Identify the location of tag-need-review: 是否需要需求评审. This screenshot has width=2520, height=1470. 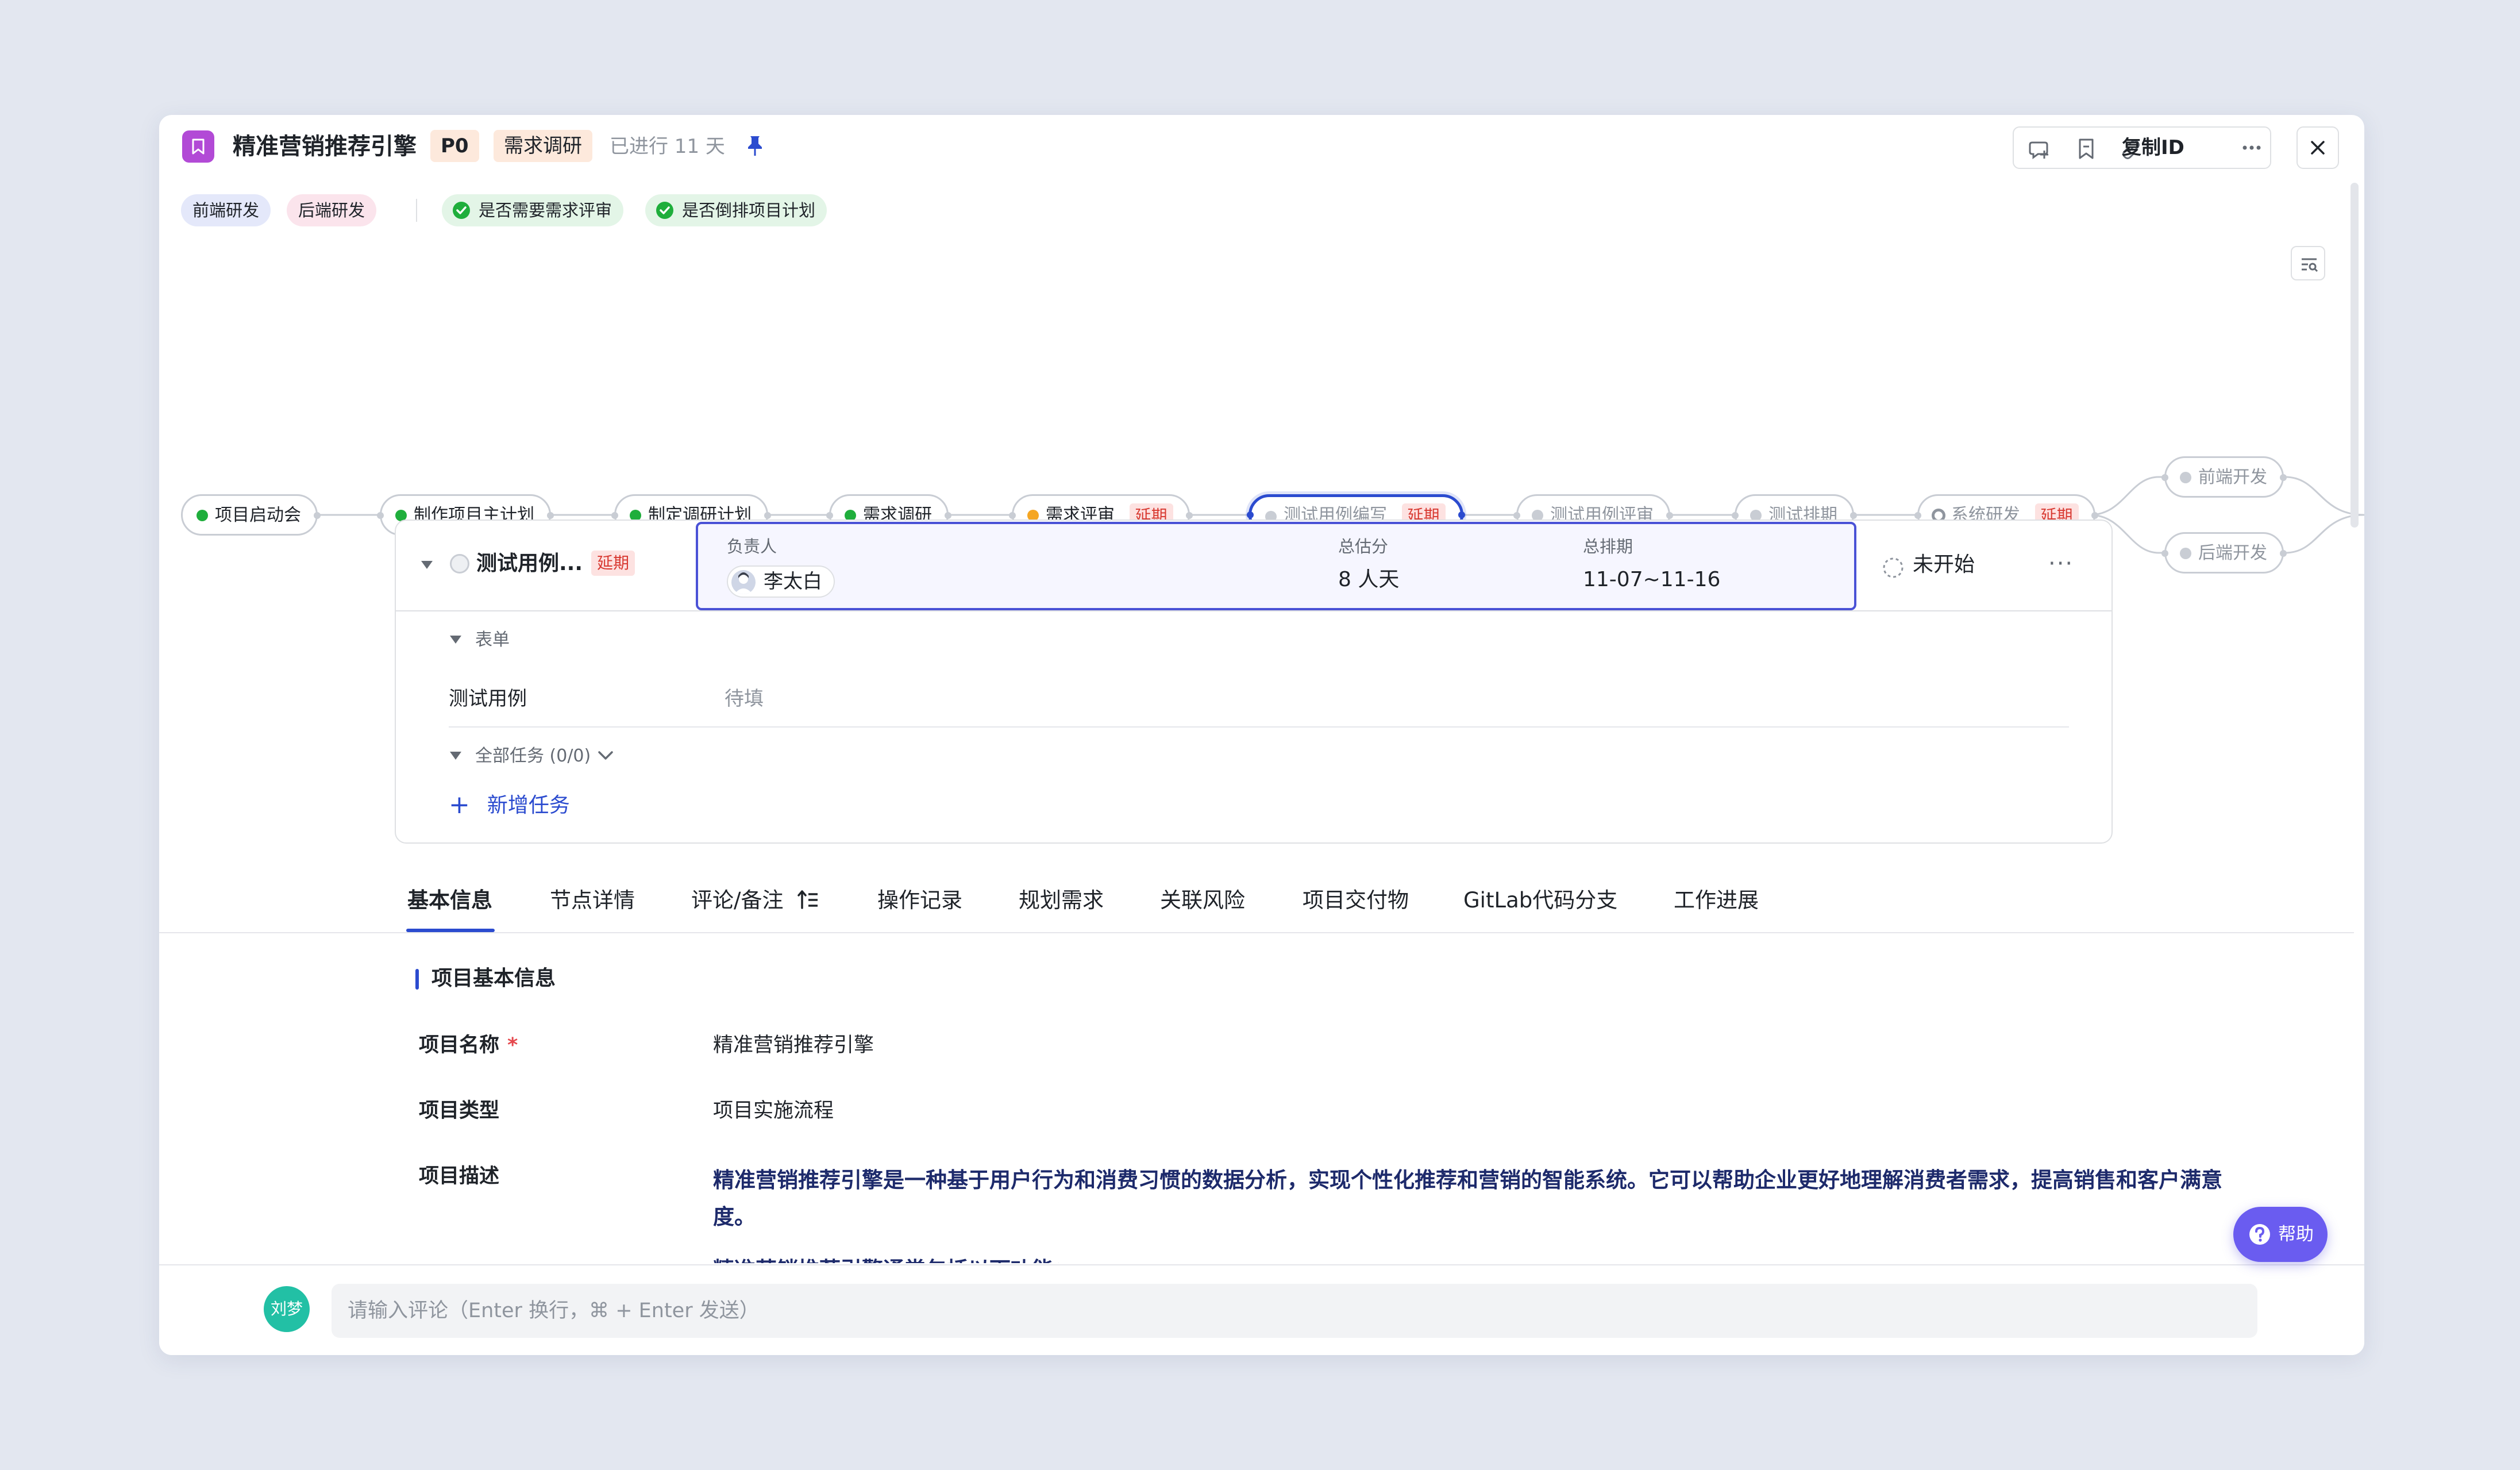
(533, 210).